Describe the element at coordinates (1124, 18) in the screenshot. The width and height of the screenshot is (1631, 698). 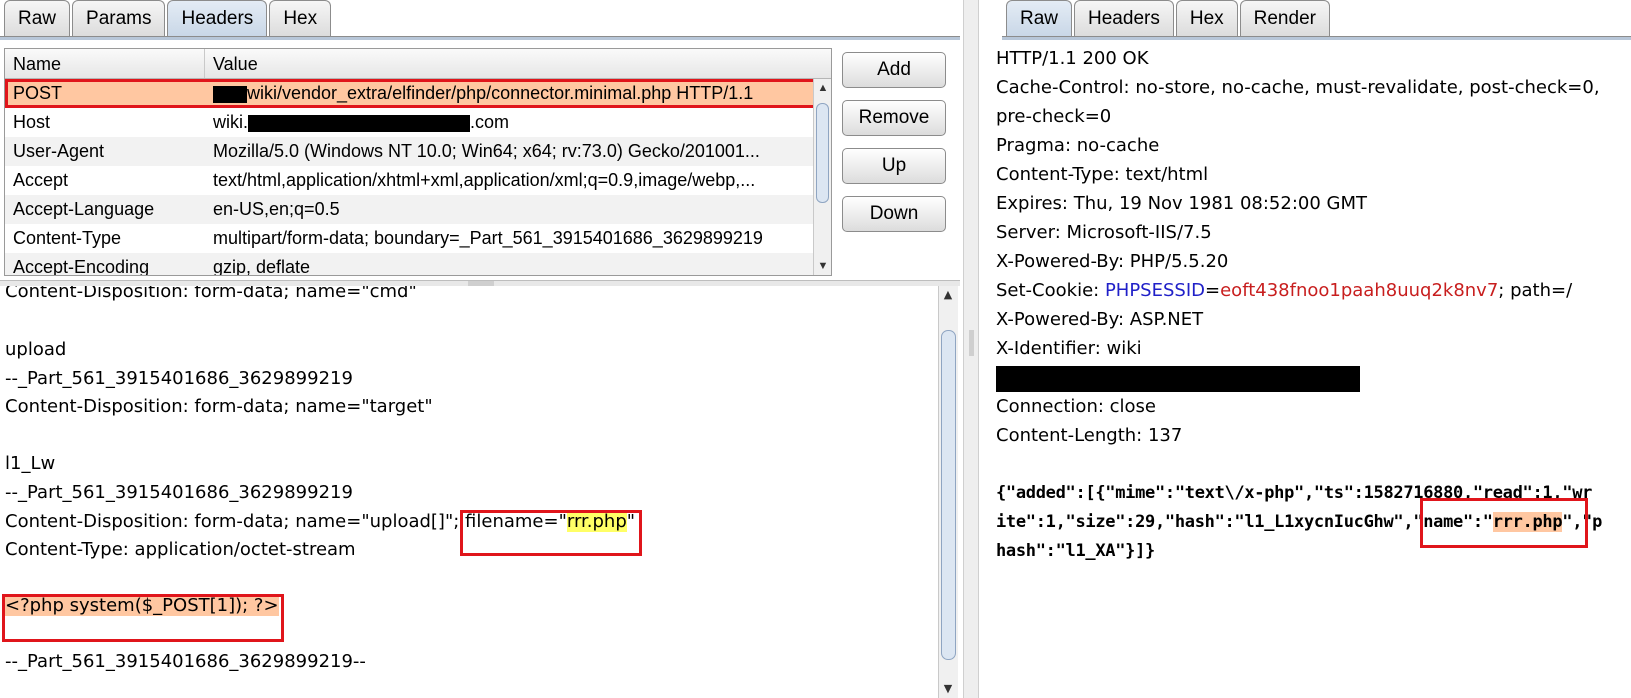
I see `tab-response-headers: Headers` at that location.